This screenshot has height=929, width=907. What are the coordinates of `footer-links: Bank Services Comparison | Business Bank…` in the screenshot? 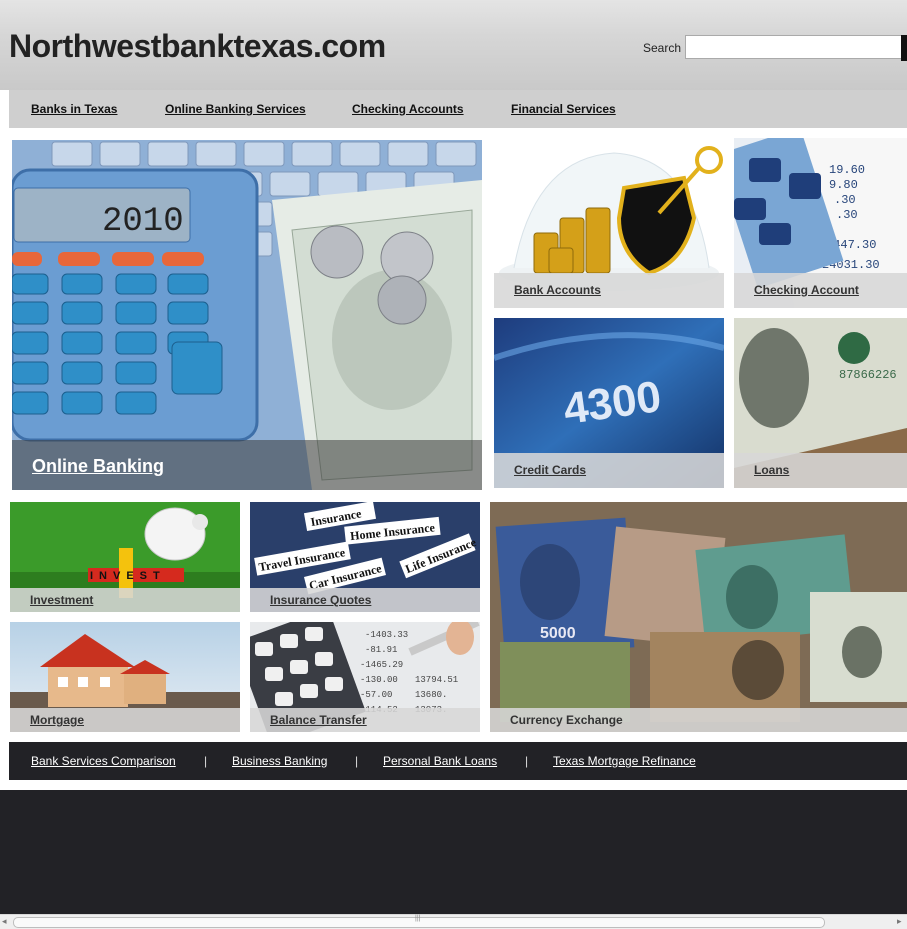 It's located at (458, 761).